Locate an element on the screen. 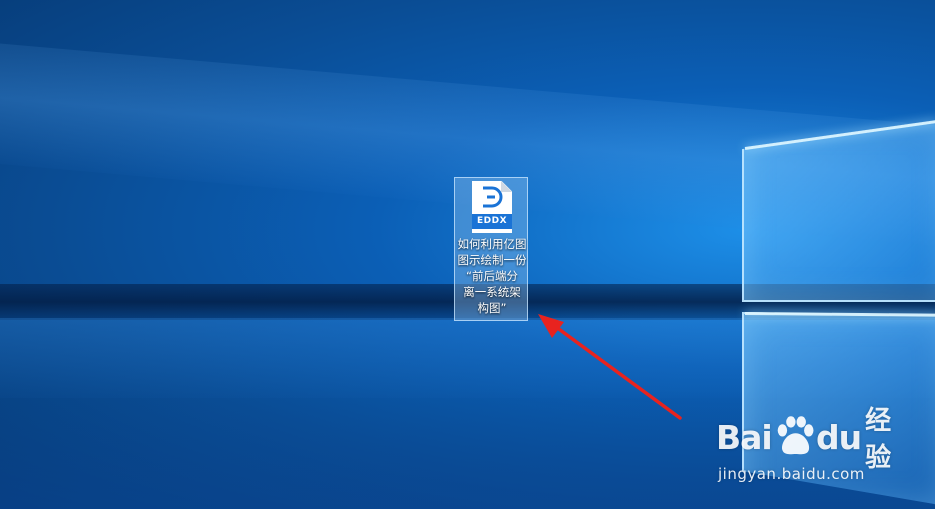 The image size is (935, 509). file-type-badge: EDDX is located at coordinates (492, 221).